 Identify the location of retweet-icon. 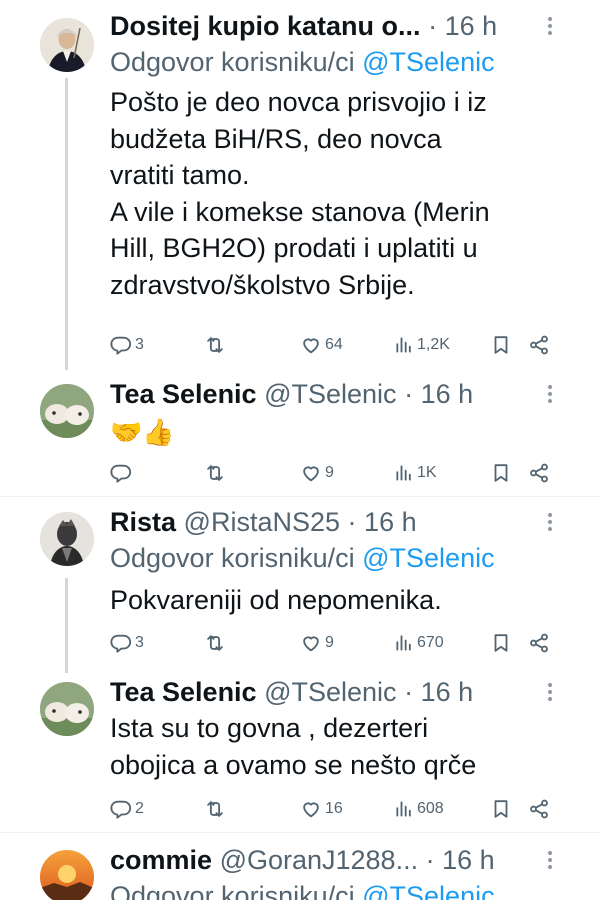
(215, 643).